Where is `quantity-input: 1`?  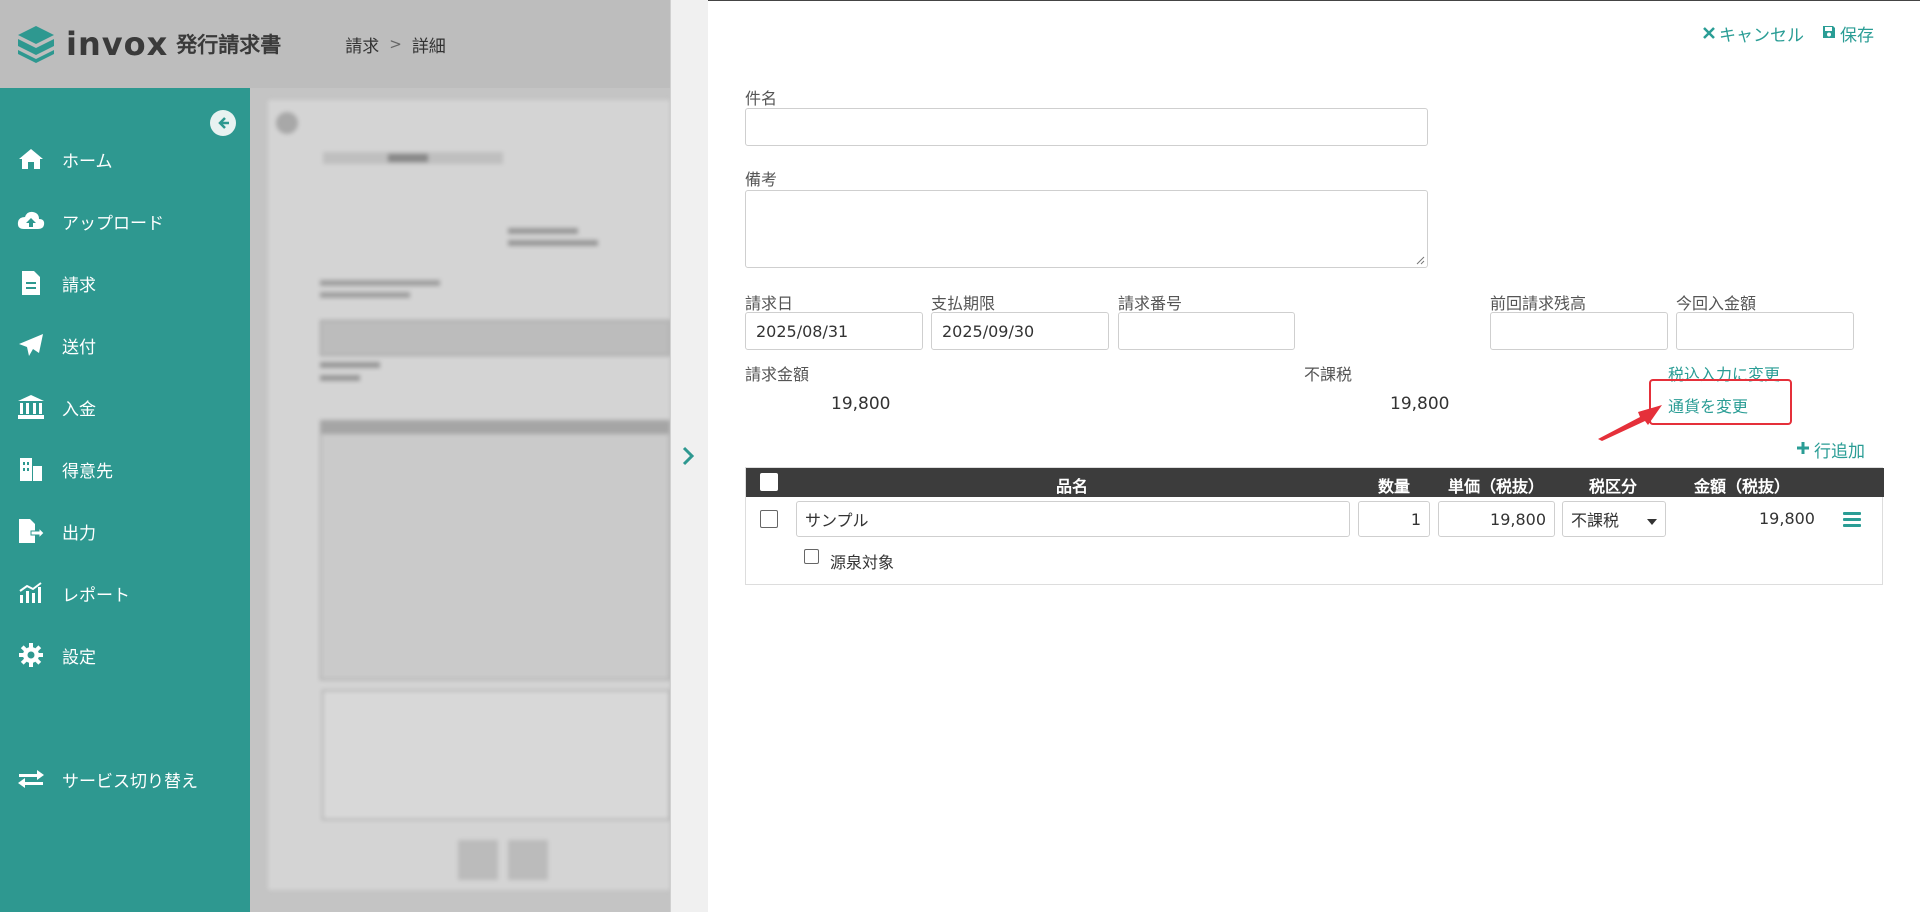
quantity-input: 1 is located at coordinates (1394, 519).